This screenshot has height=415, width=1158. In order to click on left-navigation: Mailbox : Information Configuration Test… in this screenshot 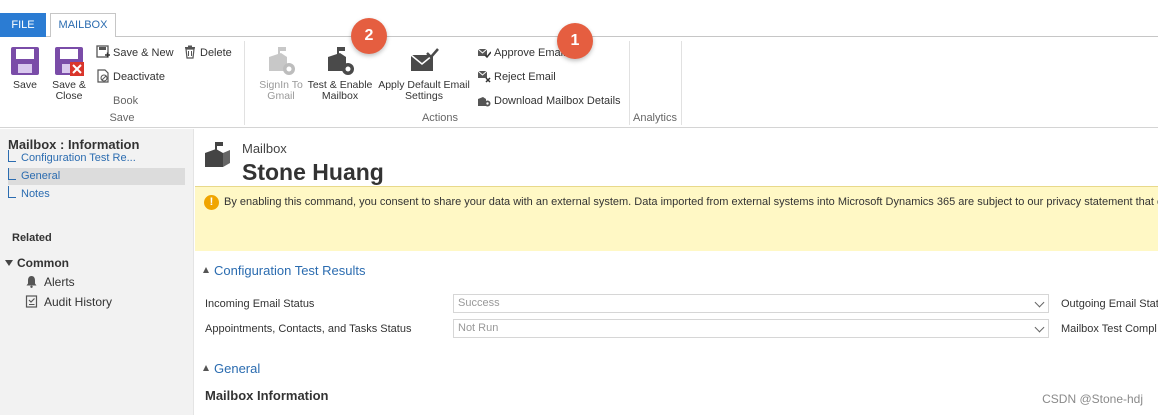, I will do `click(97, 272)`.